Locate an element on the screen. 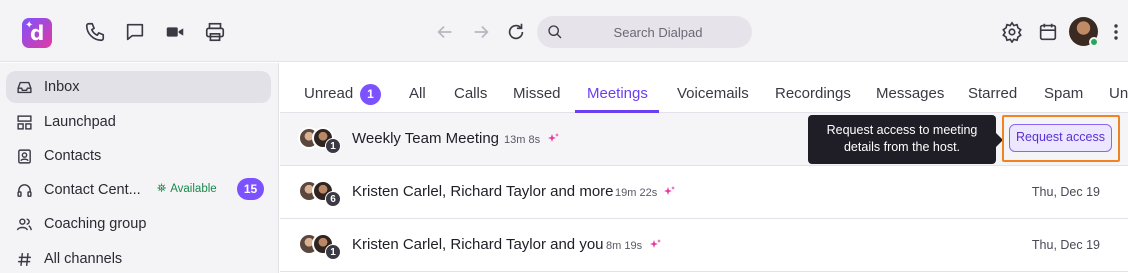  sidebar-item-label: All channels is located at coordinates (83, 259).